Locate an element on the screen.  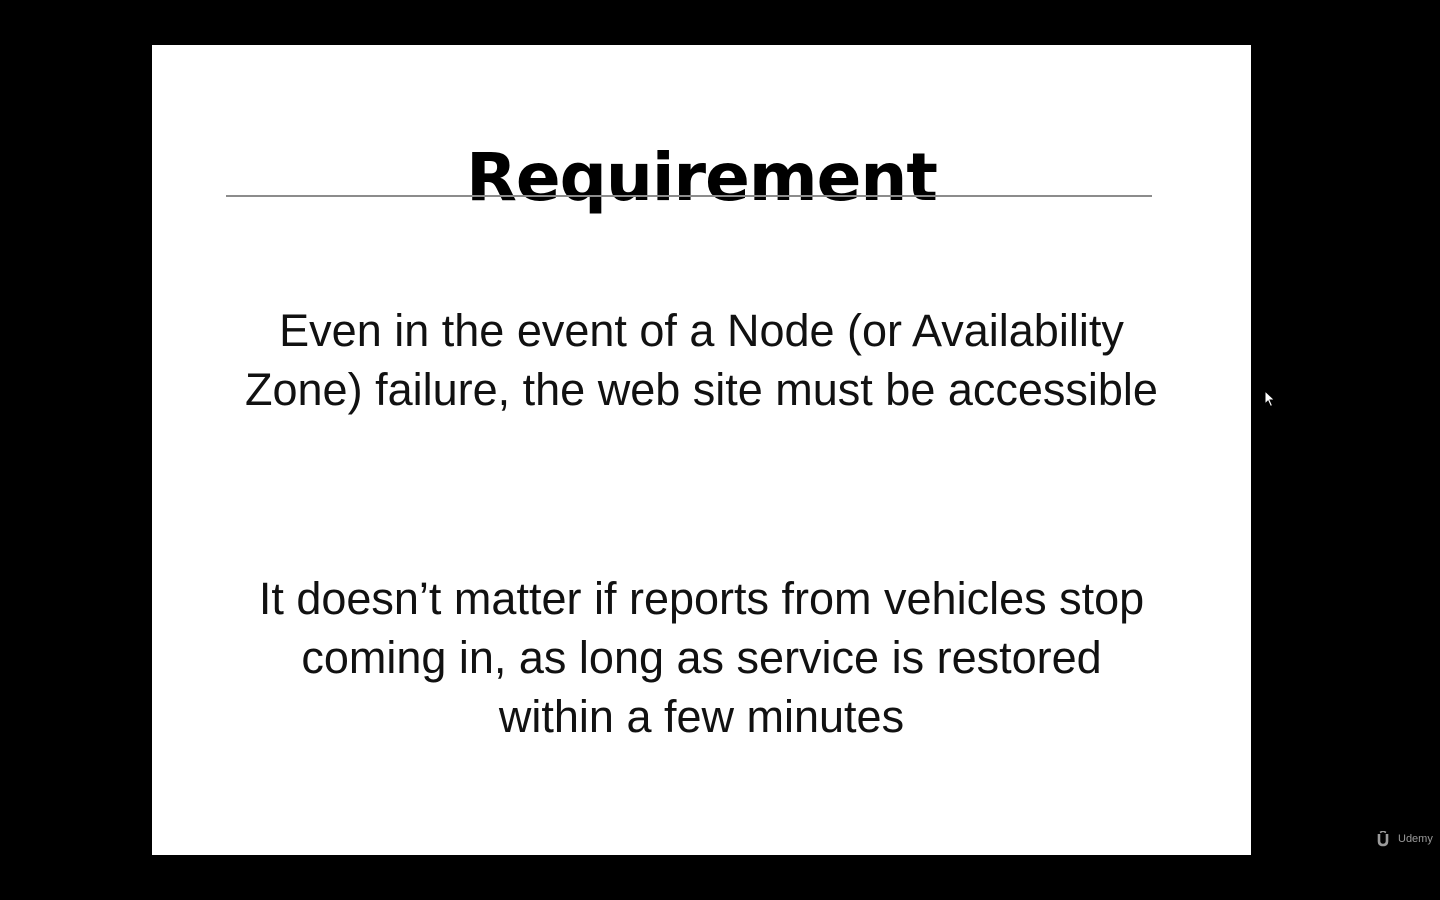
udemy-watermark: Udemy is located at coordinates (1404, 839).